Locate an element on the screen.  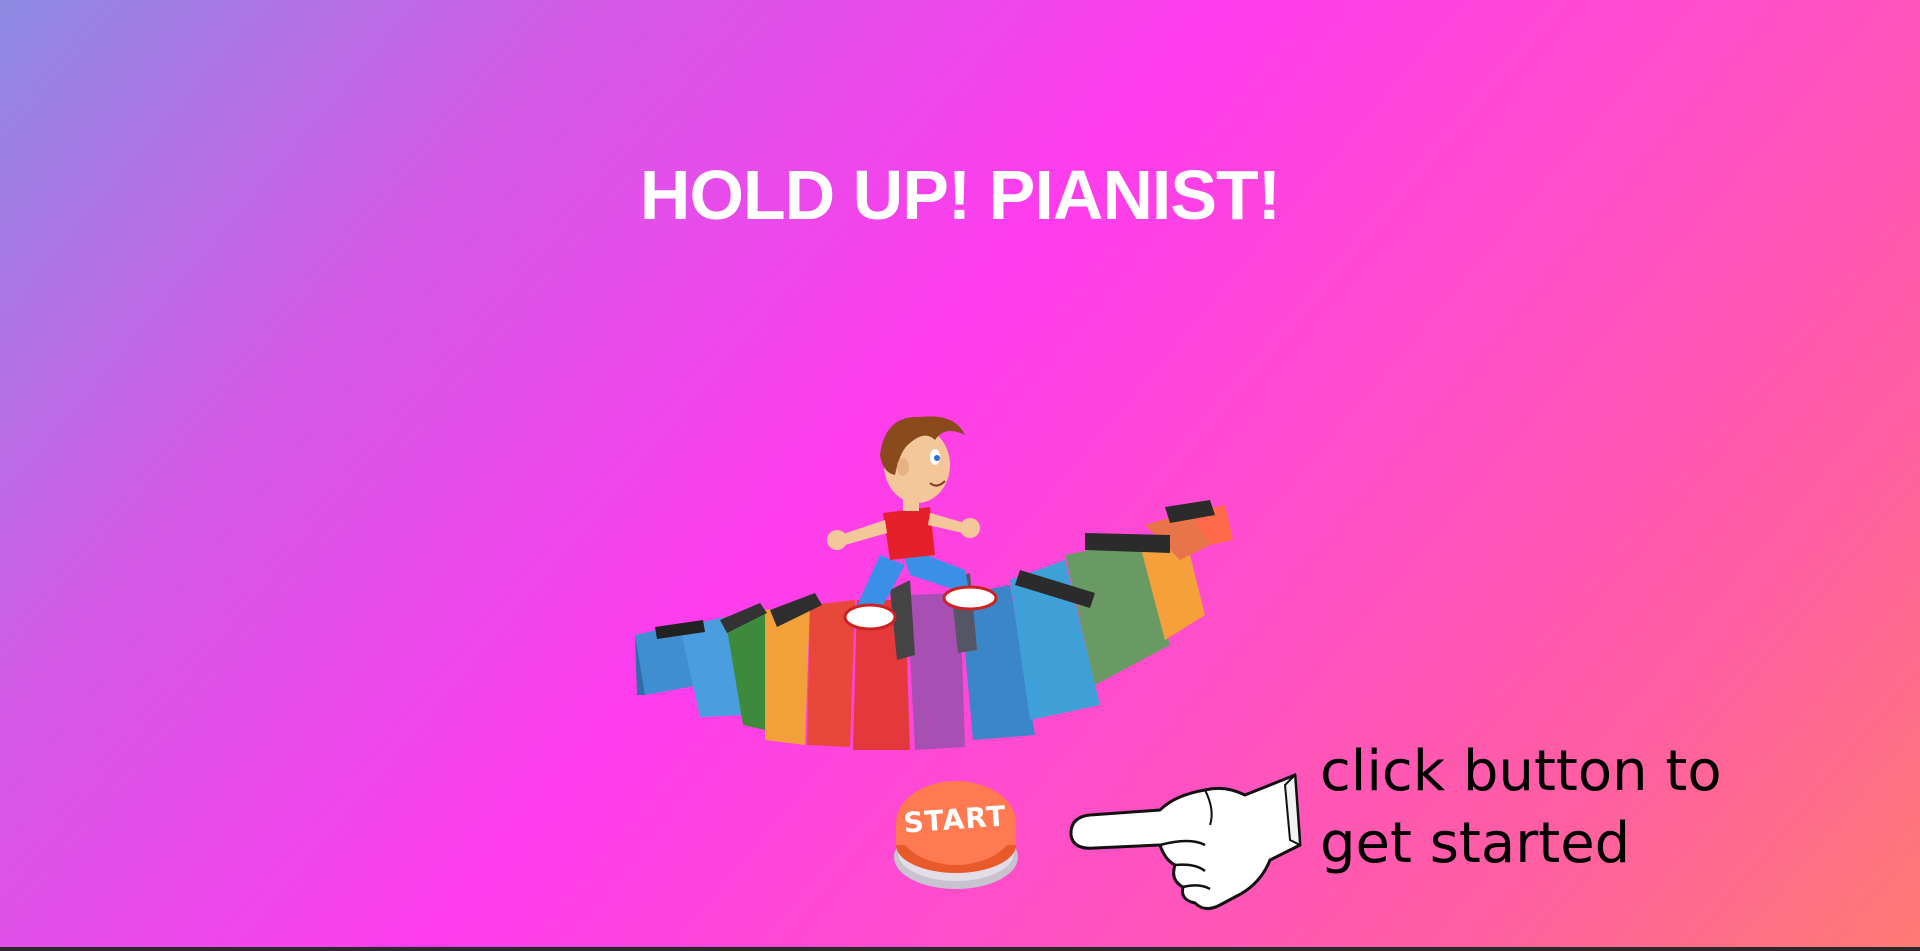
instruction-line-1: click button to is located at coordinates (1521, 771).